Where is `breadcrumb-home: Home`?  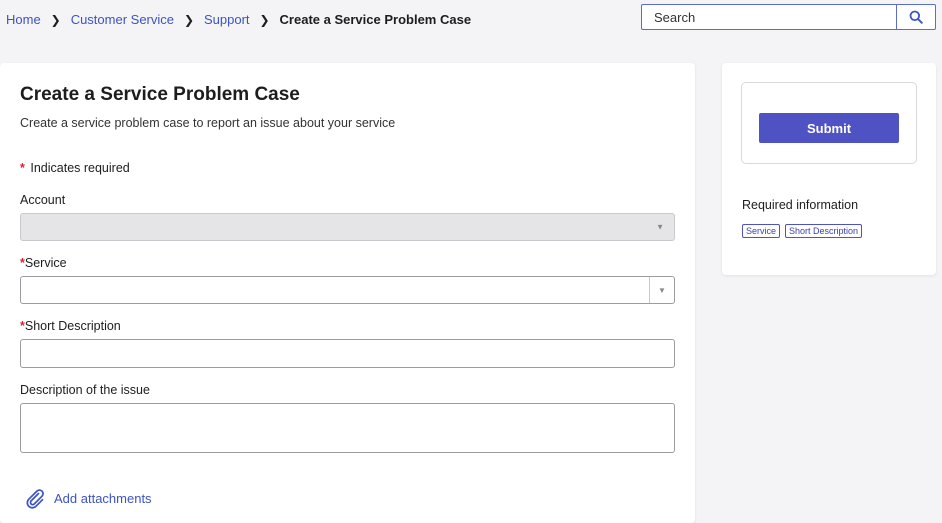 breadcrumb-home: Home is located at coordinates (23, 19).